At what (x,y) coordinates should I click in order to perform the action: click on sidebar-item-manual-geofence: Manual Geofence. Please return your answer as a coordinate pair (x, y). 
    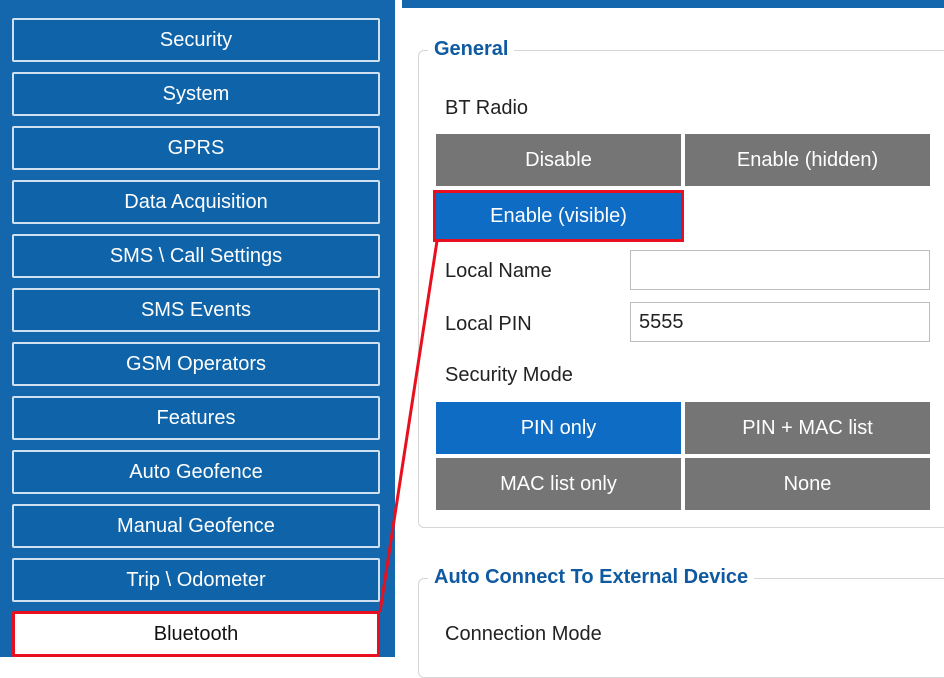
    Looking at the image, I should click on (196, 526).